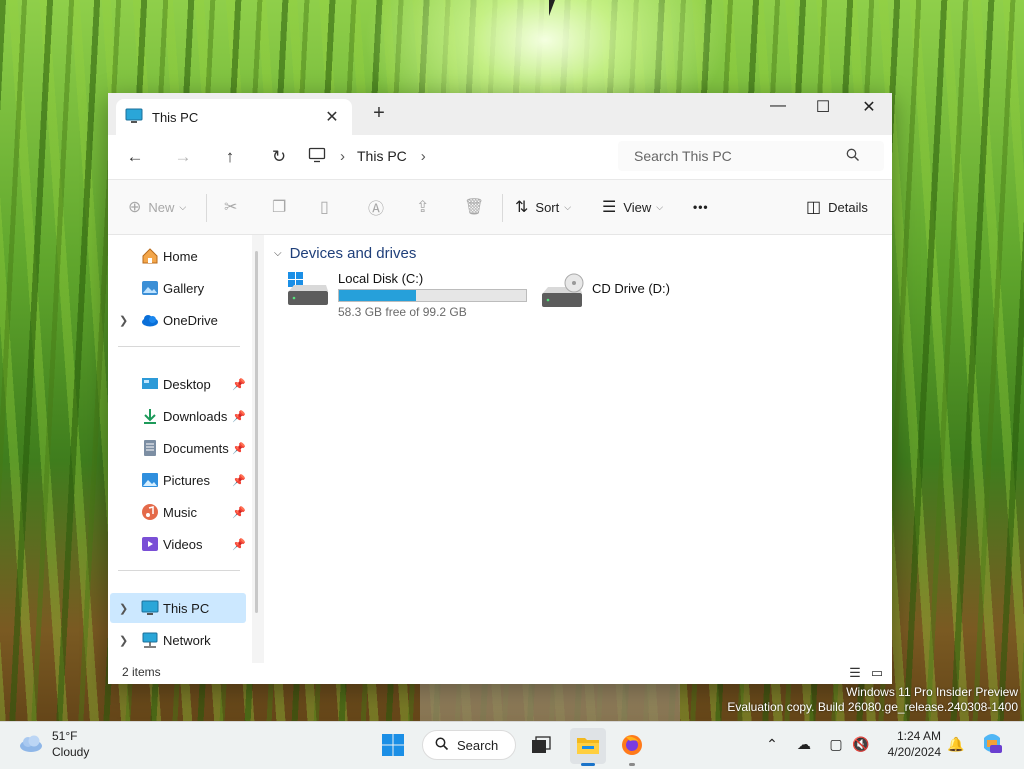 The height and width of the screenshot is (769, 1024). I want to click on command-divider, so click(206, 208).